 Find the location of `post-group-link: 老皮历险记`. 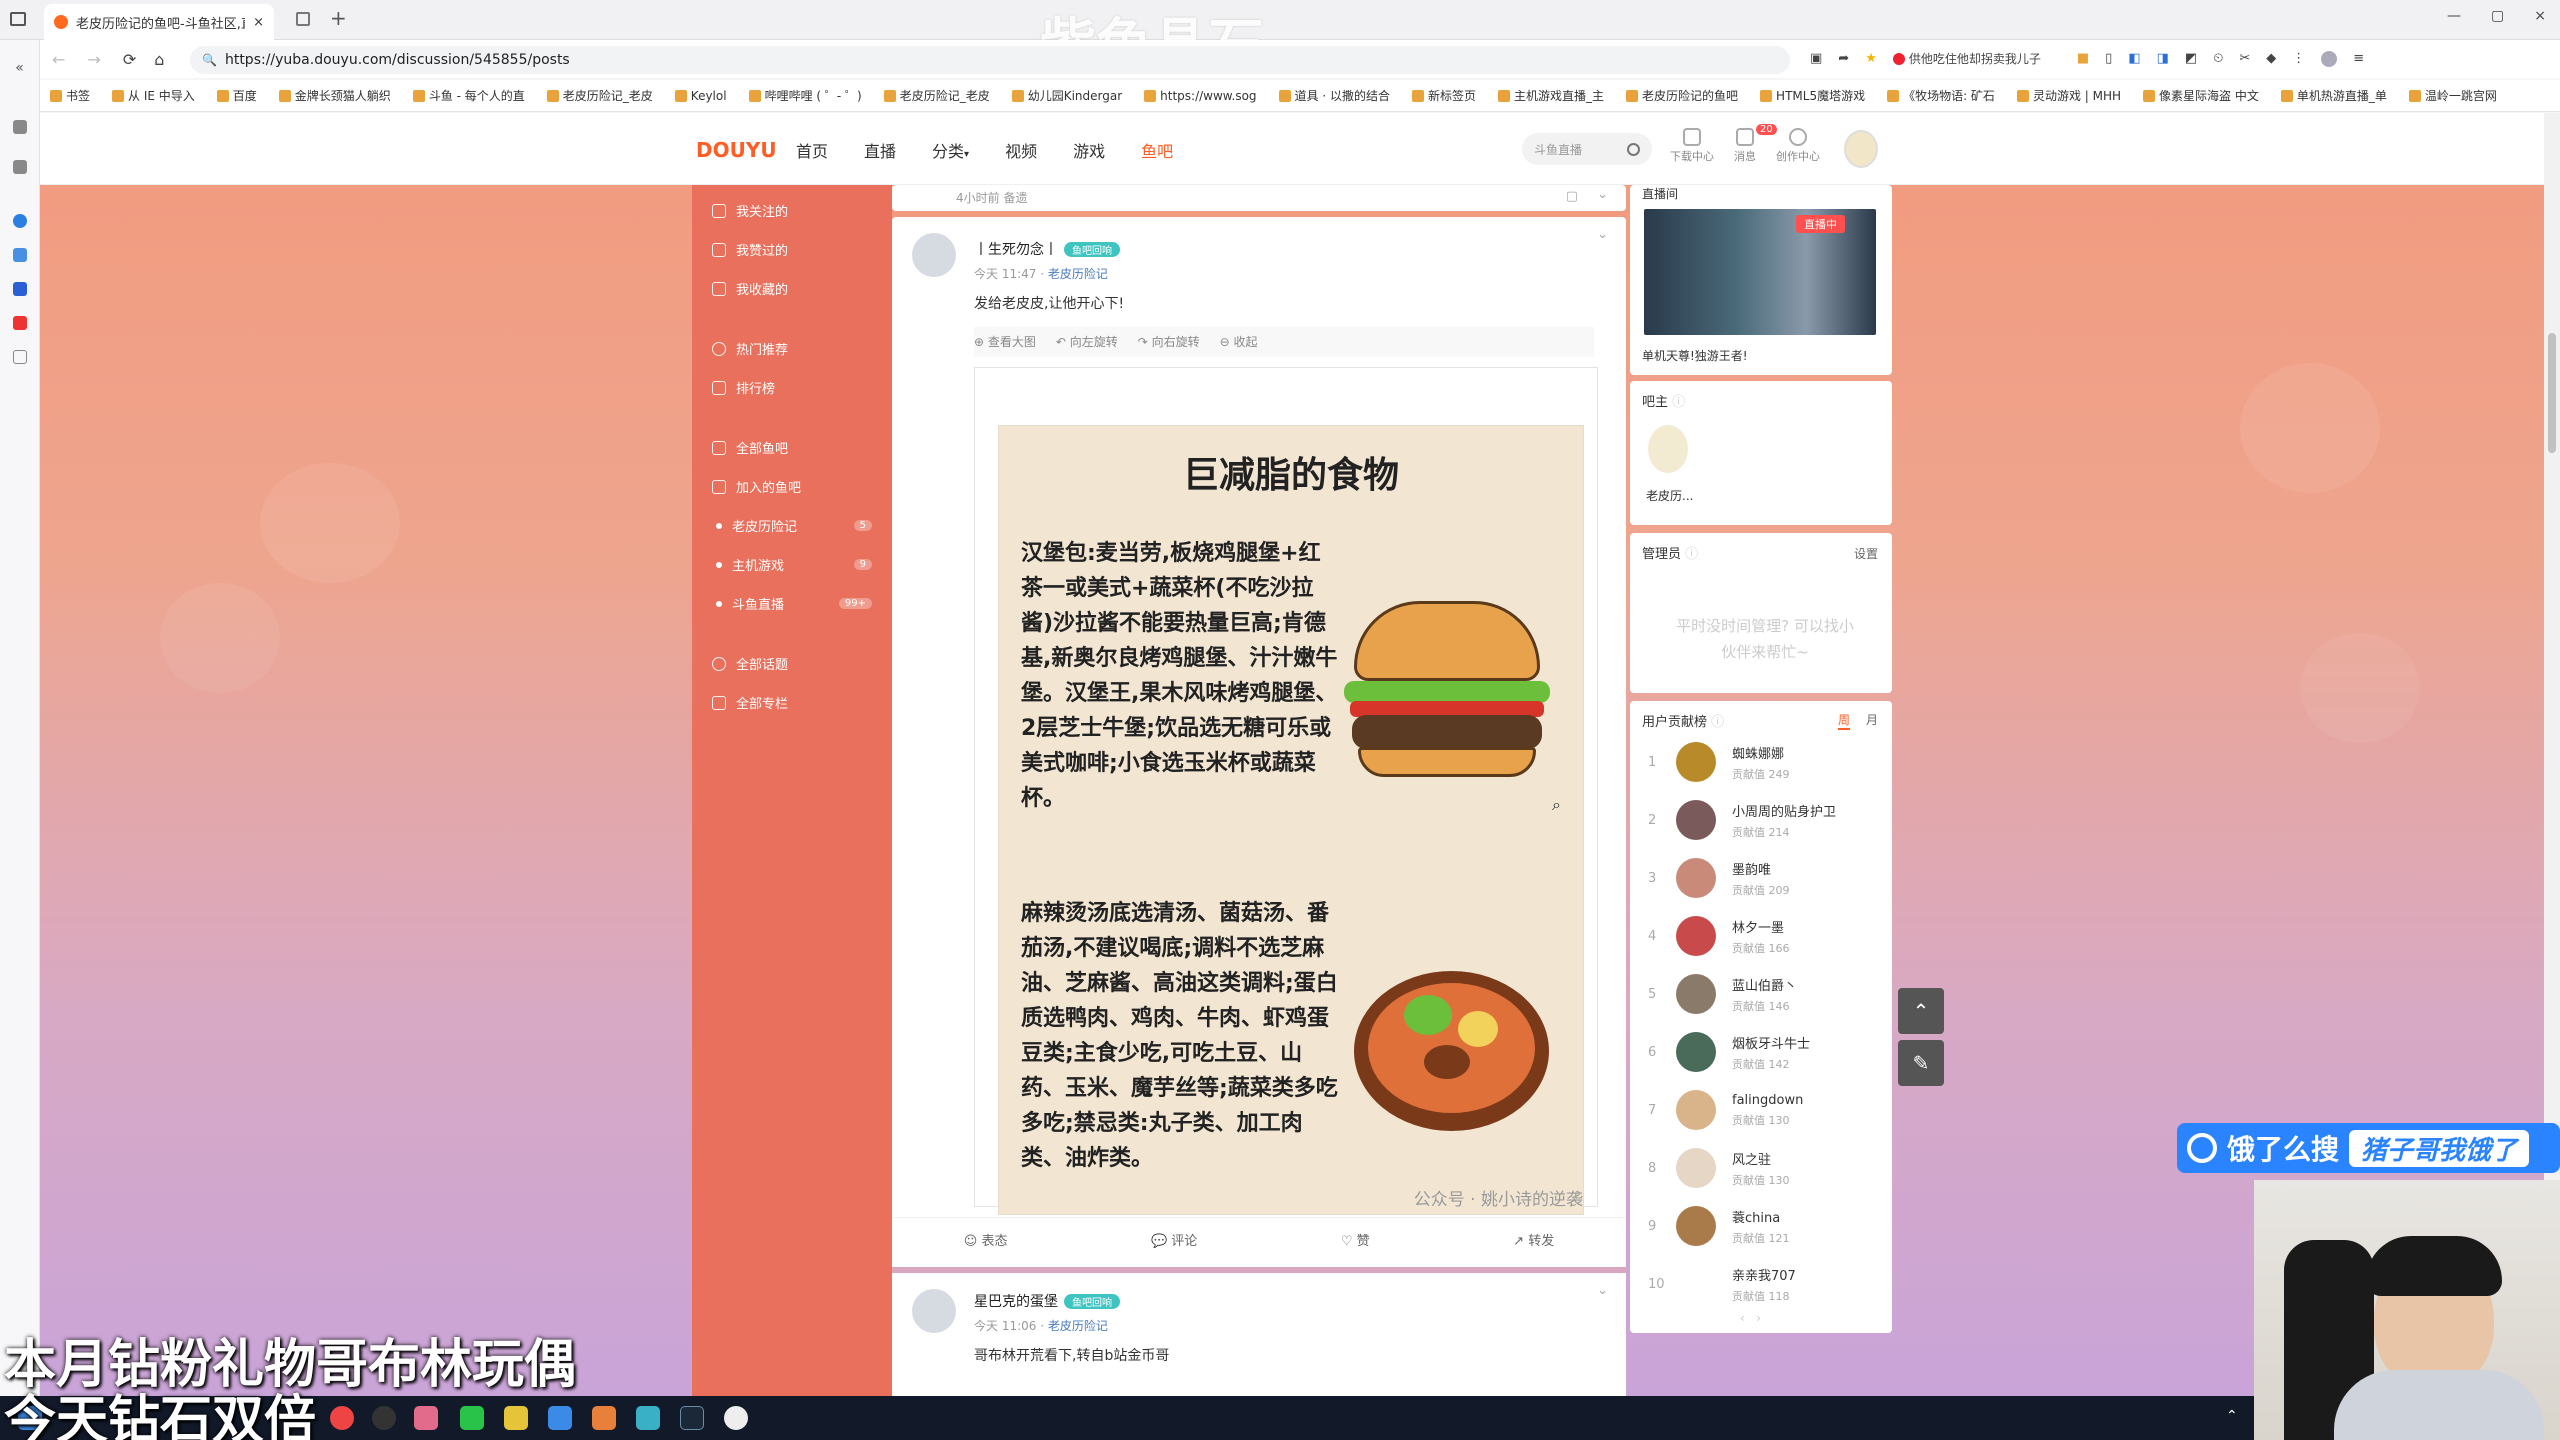

post-group-link: 老皮历险记 is located at coordinates (1078, 1326).